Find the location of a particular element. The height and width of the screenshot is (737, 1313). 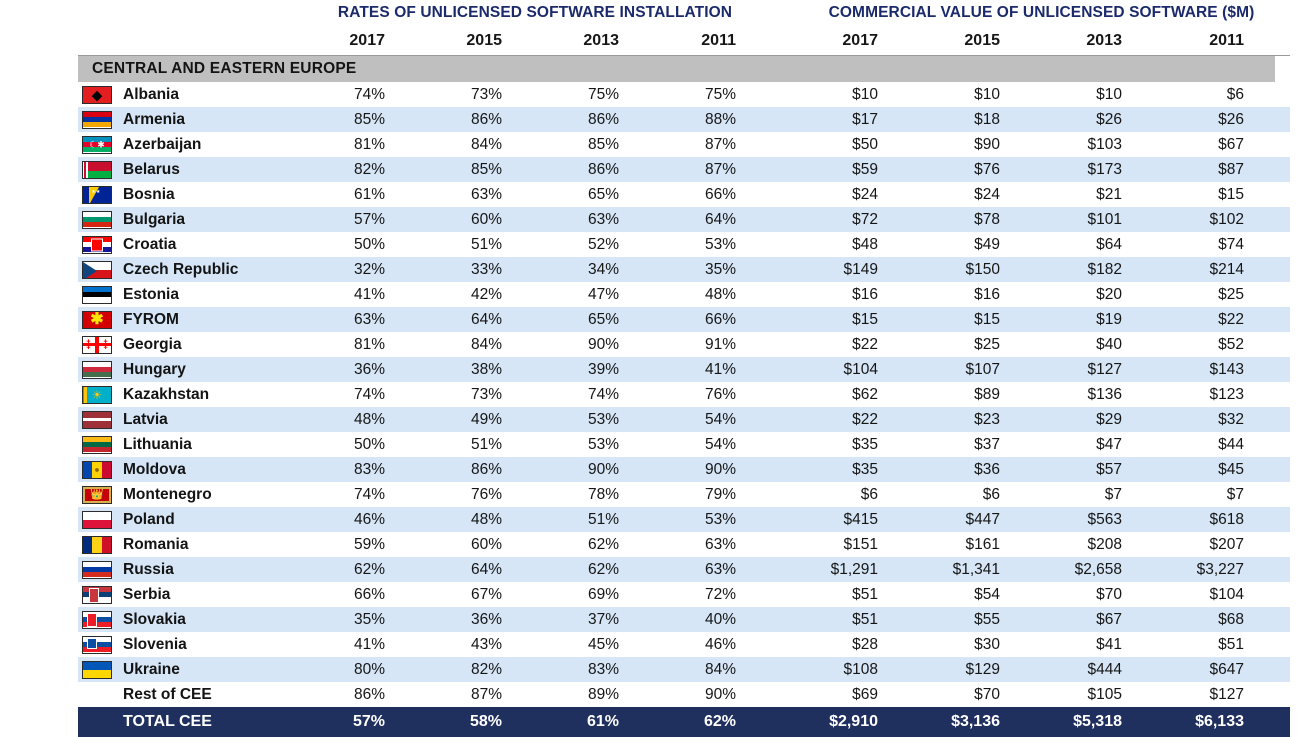

table-row: Hungary 36% 38% 39% 41% $104 $107 $127 $143 is located at coordinates (684, 369).